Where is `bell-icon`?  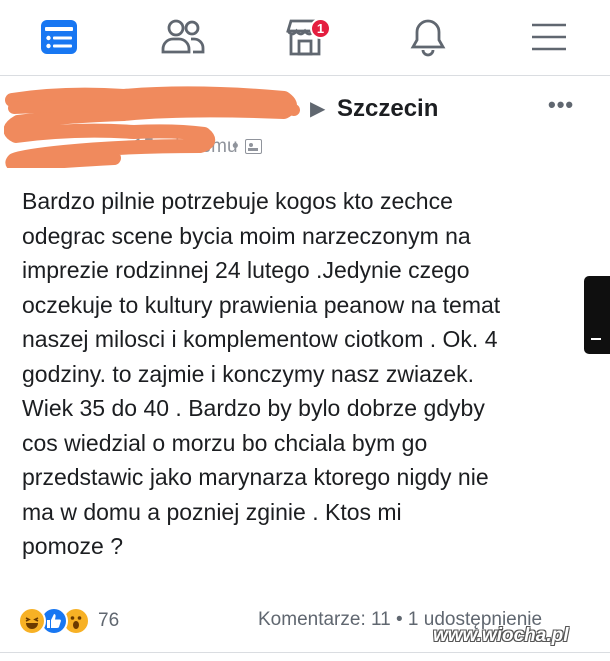
bell-icon is located at coordinates (428, 37).